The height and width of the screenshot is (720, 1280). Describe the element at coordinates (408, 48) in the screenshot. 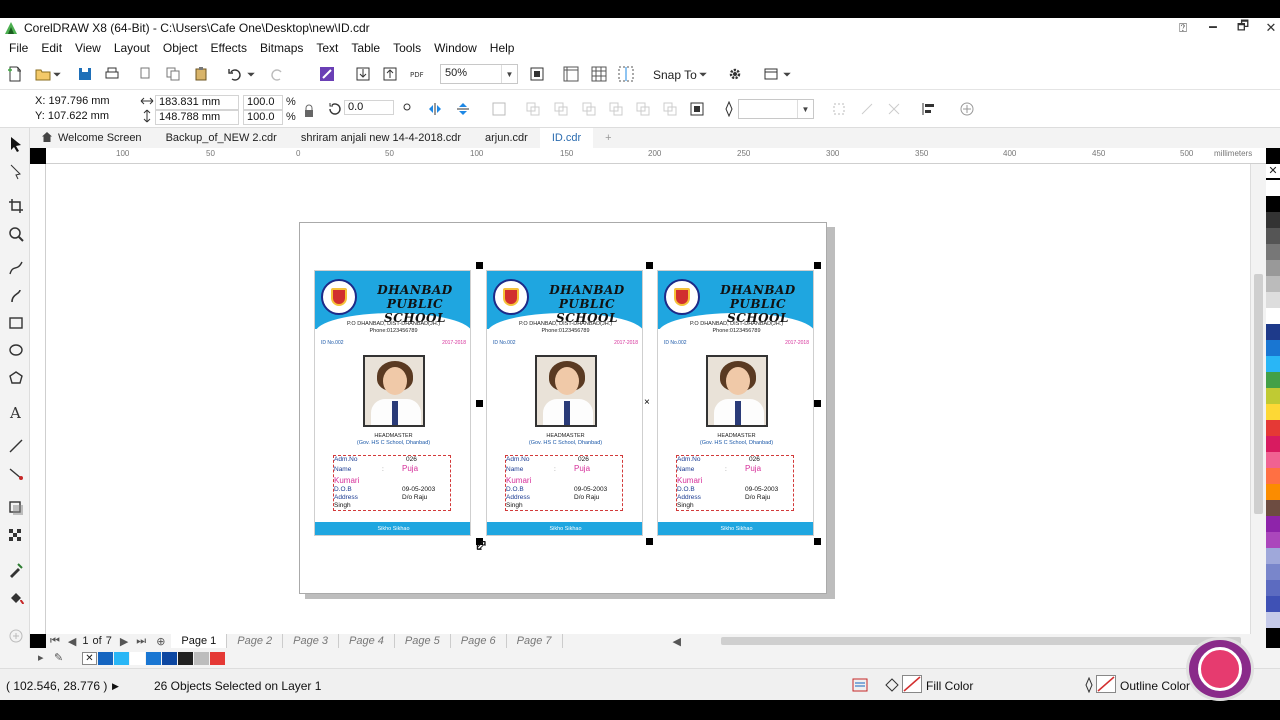

I see `menu-tools: Tools` at that location.